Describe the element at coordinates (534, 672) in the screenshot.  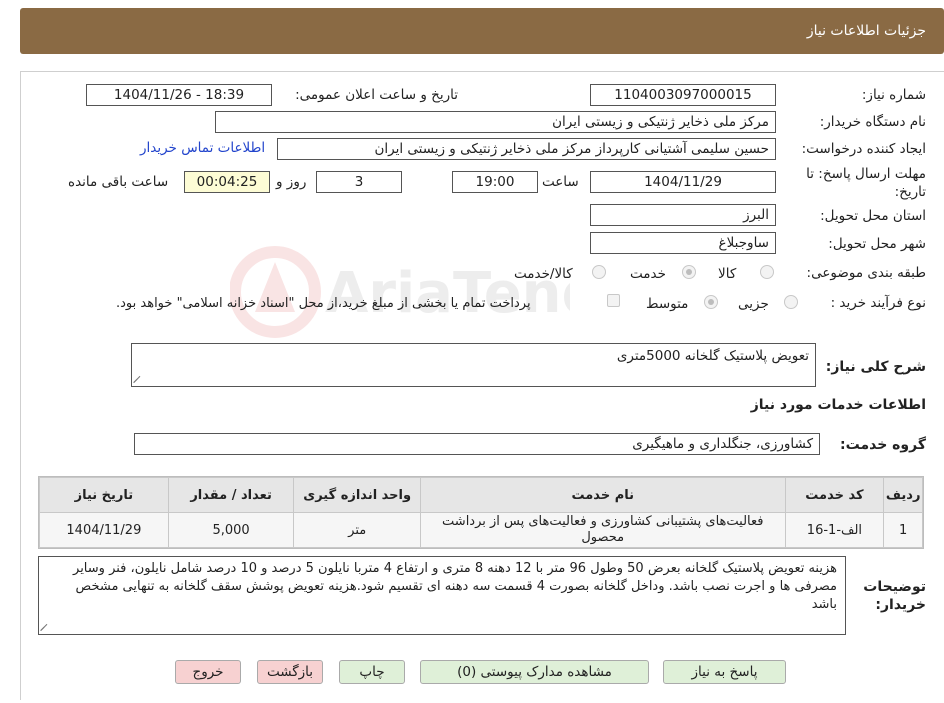
I see `view-attachments-button: مشاهده مدارک پیوستی (0)` at that location.